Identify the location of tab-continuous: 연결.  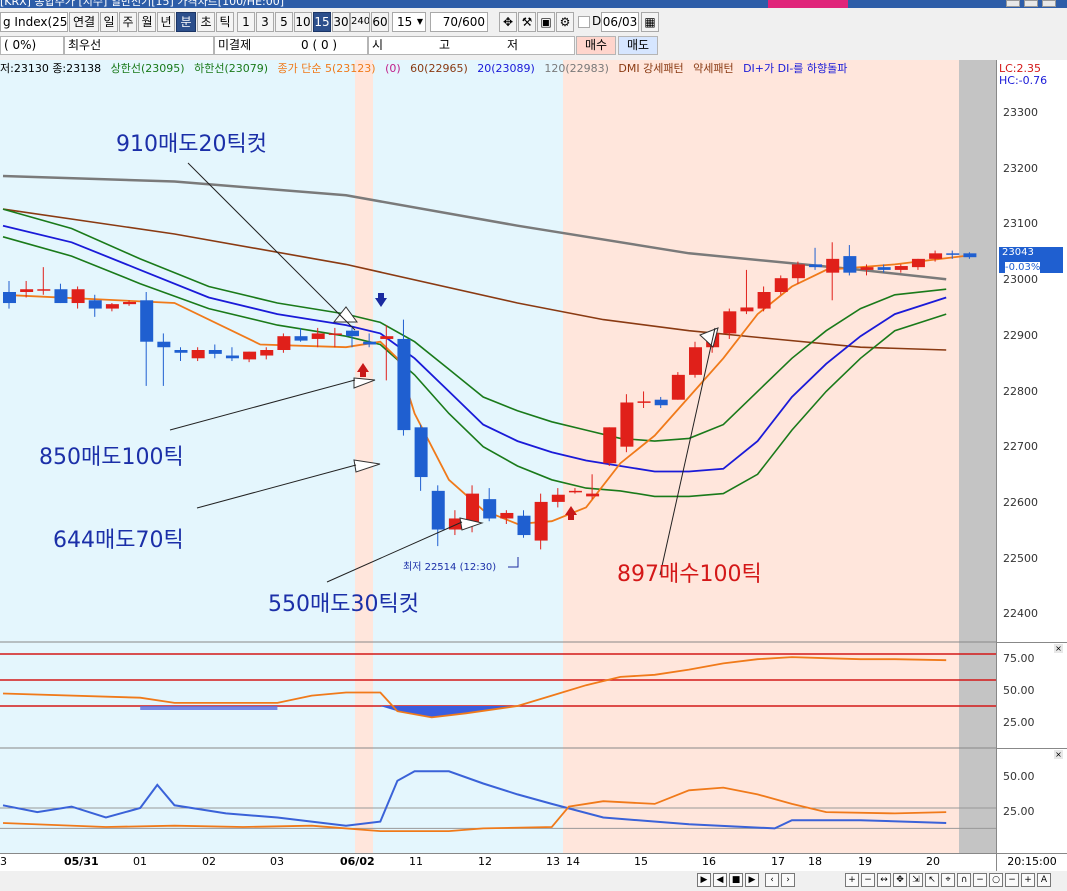
(84, 22).